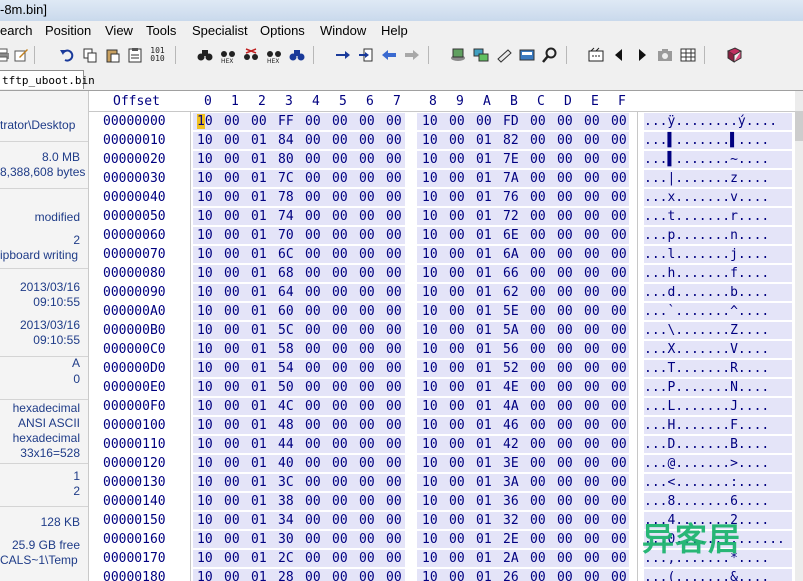 Image resolution: width=803 pixels, height=581 pixels. What do you see at coordinates (89, 54) in the screenshot?
I see `copy-icon` at bounding box center [89, 54].